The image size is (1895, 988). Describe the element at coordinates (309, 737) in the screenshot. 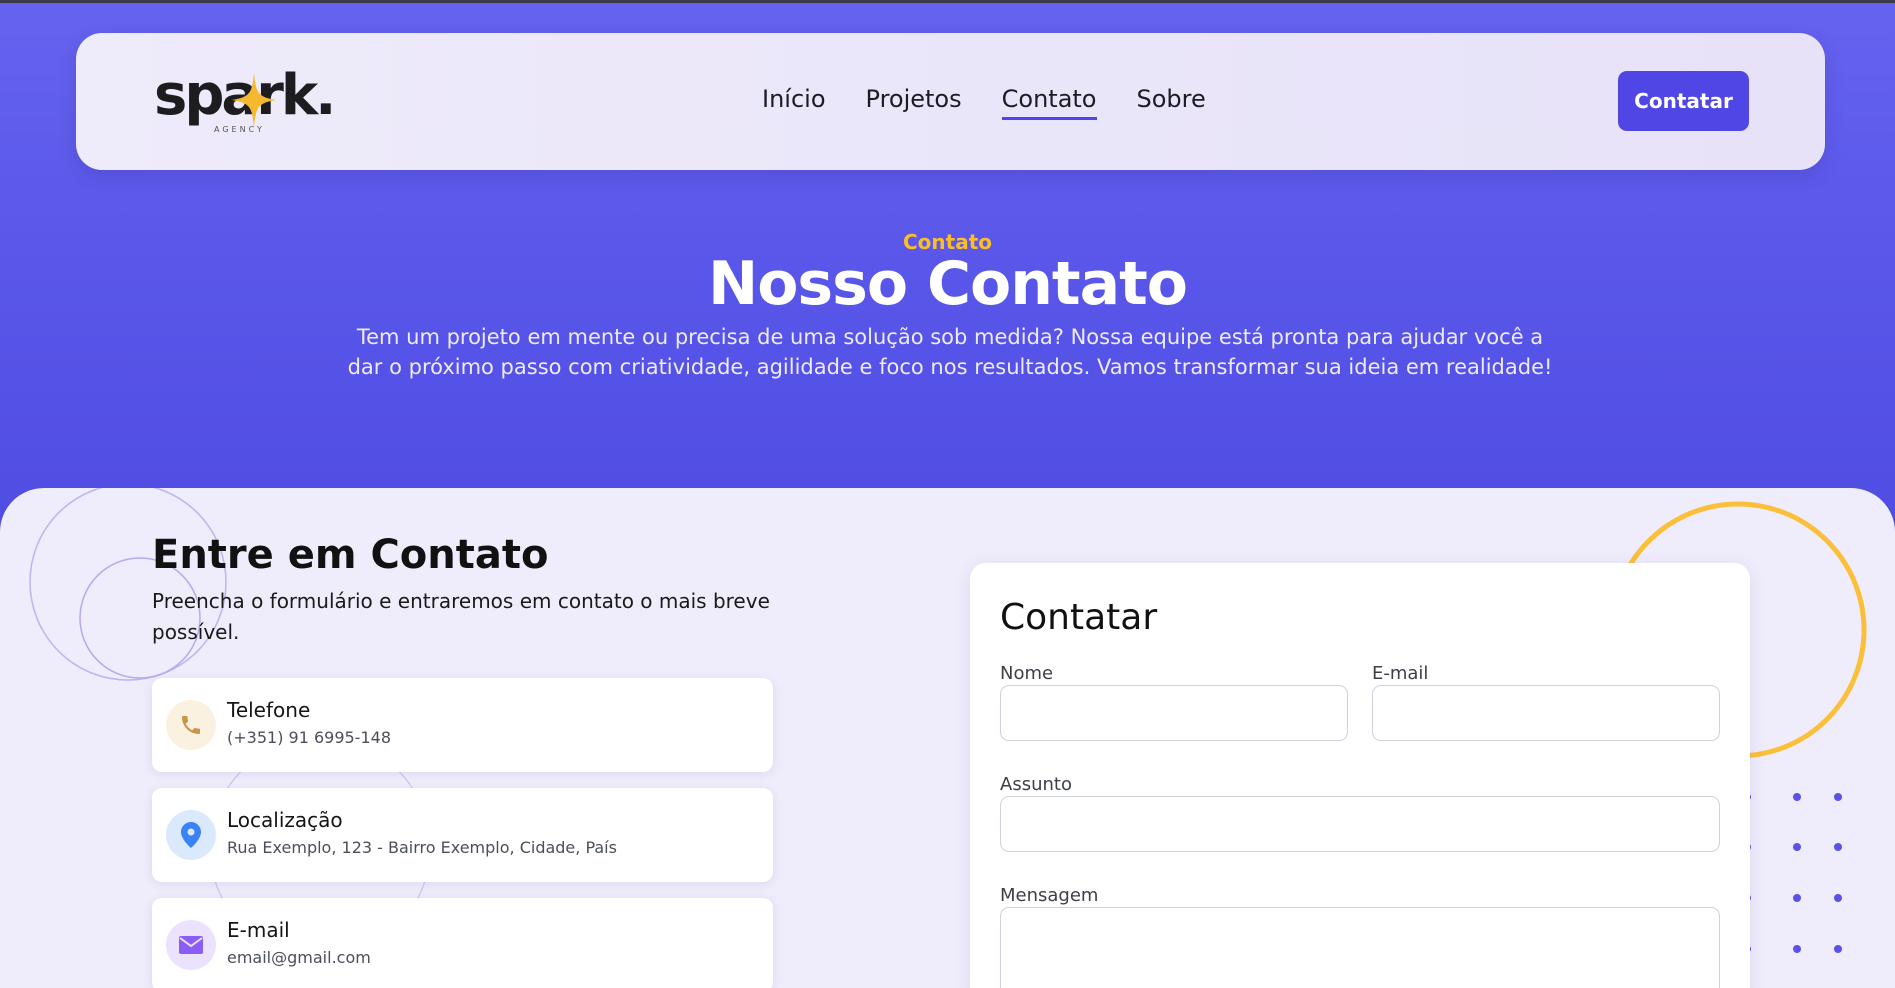

I see `card-value: (+351) 91 6995-148` at that location.